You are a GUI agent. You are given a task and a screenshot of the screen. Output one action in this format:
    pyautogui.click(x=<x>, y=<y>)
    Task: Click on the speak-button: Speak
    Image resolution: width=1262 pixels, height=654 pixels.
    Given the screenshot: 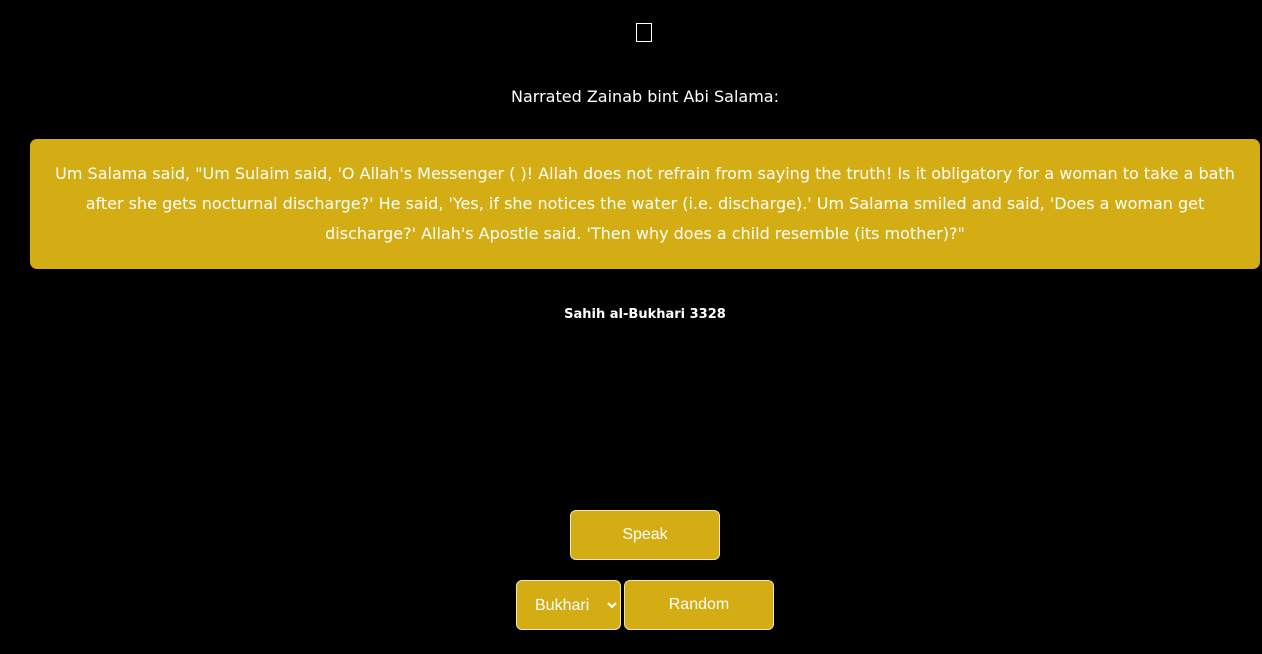 What is the action you would take?
    pyautogui.click(x=645, y=535)
    